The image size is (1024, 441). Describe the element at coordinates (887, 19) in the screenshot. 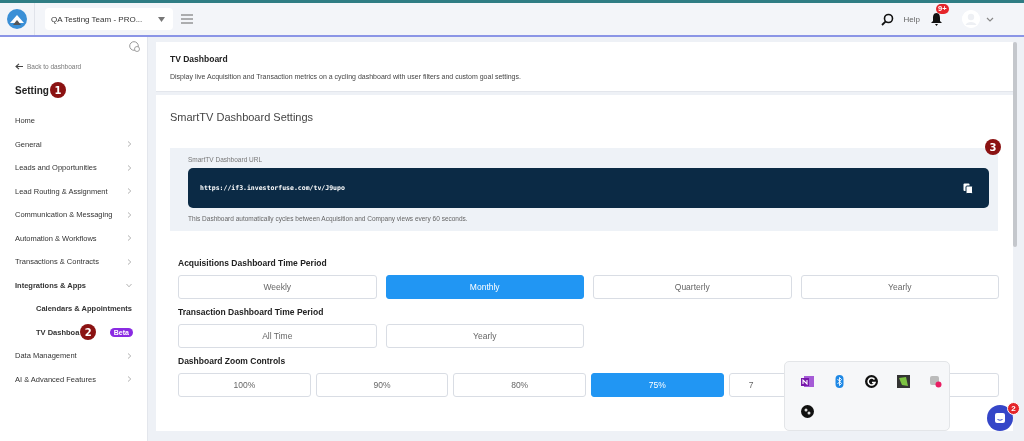

I see `search-icon` at that location.